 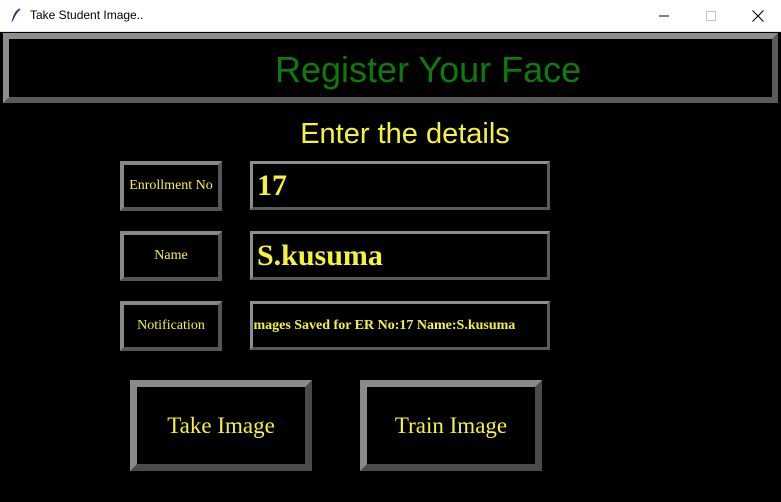 I want to click on name-input: S.kusuma, so click(x=400, y=255).